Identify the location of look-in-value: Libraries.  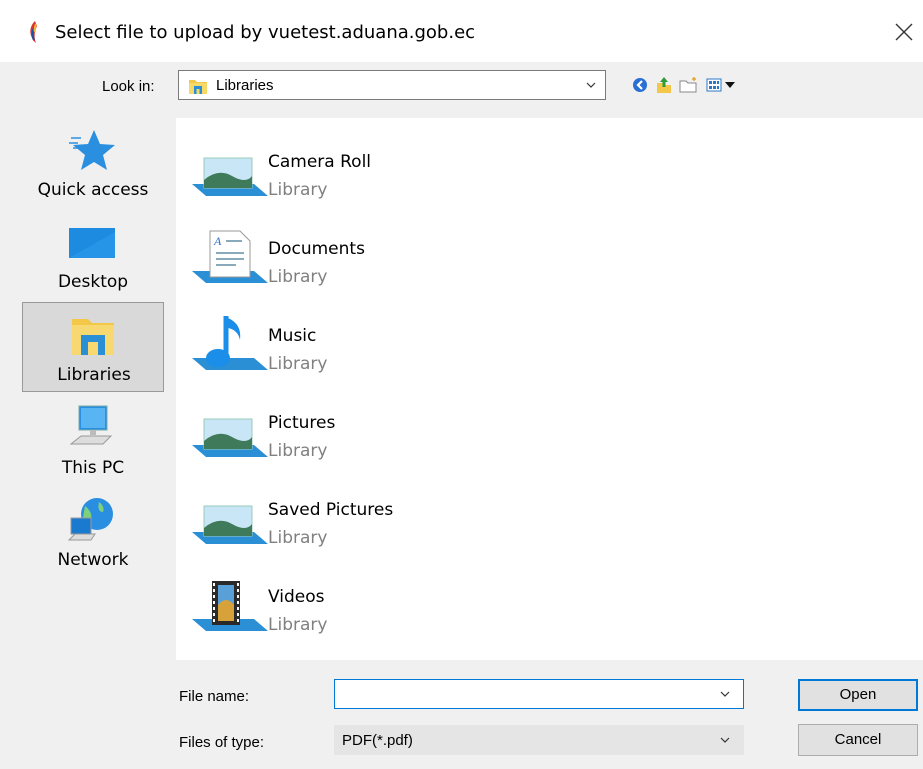
(245, 85).